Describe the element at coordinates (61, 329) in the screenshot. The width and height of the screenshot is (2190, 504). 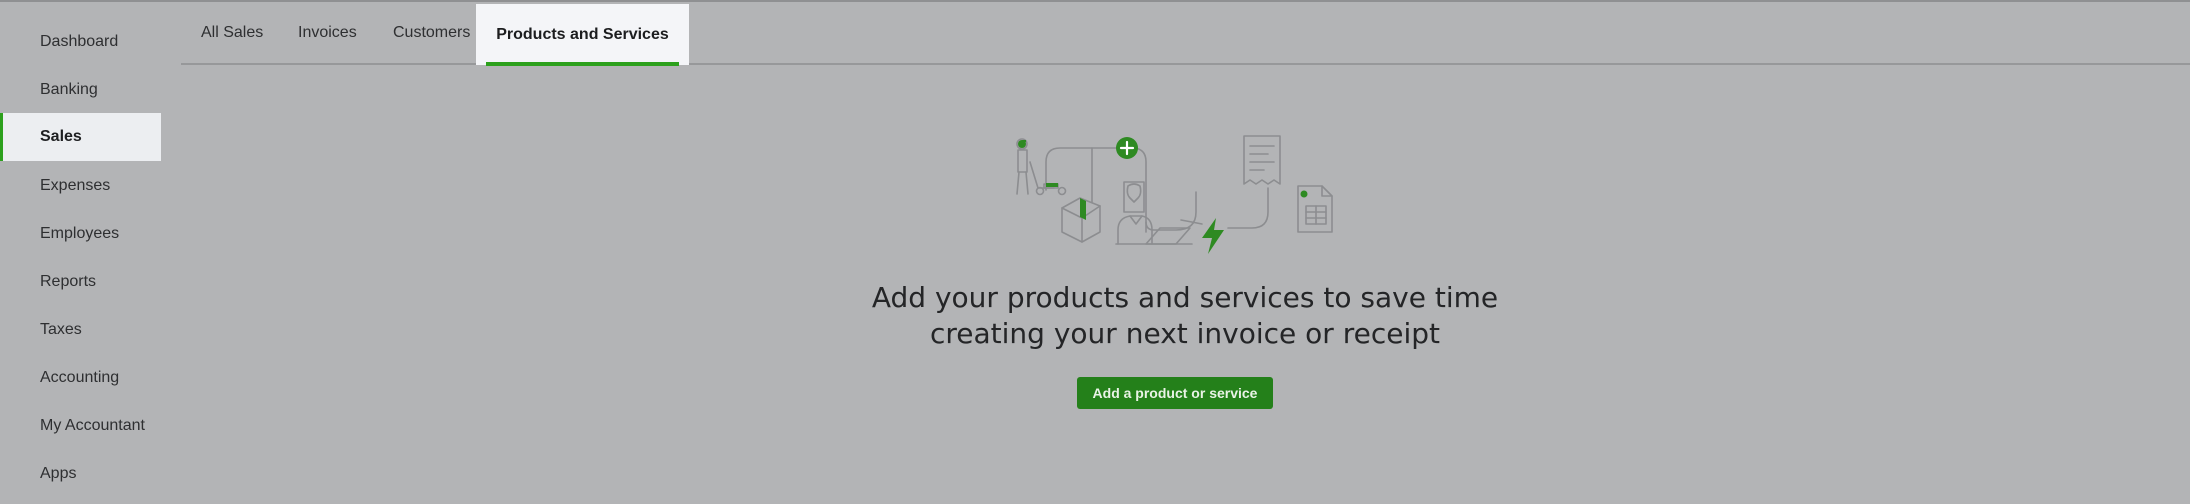
I see `sidebar-item-label: Taxes` at that location.